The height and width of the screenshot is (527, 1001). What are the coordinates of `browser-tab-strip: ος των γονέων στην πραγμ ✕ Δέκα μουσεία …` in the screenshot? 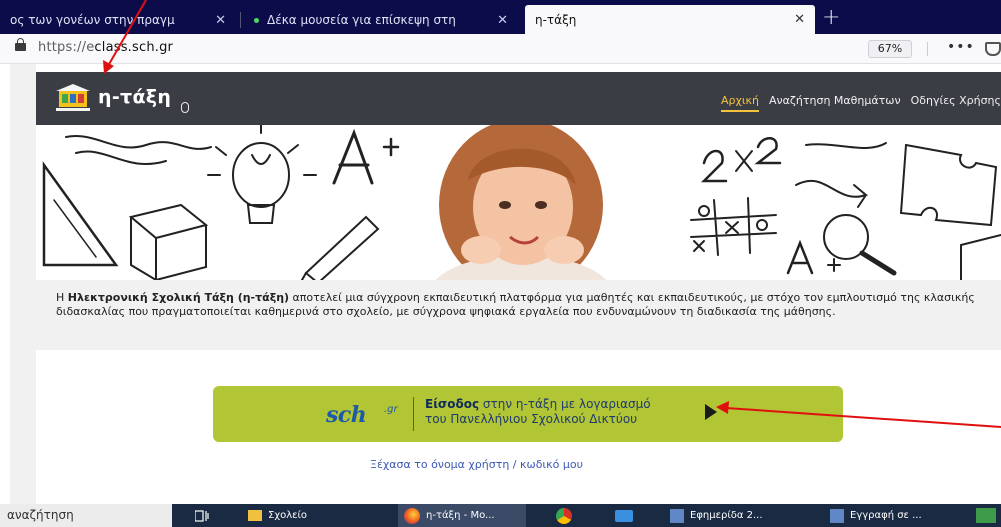 It's located at (500, 17).